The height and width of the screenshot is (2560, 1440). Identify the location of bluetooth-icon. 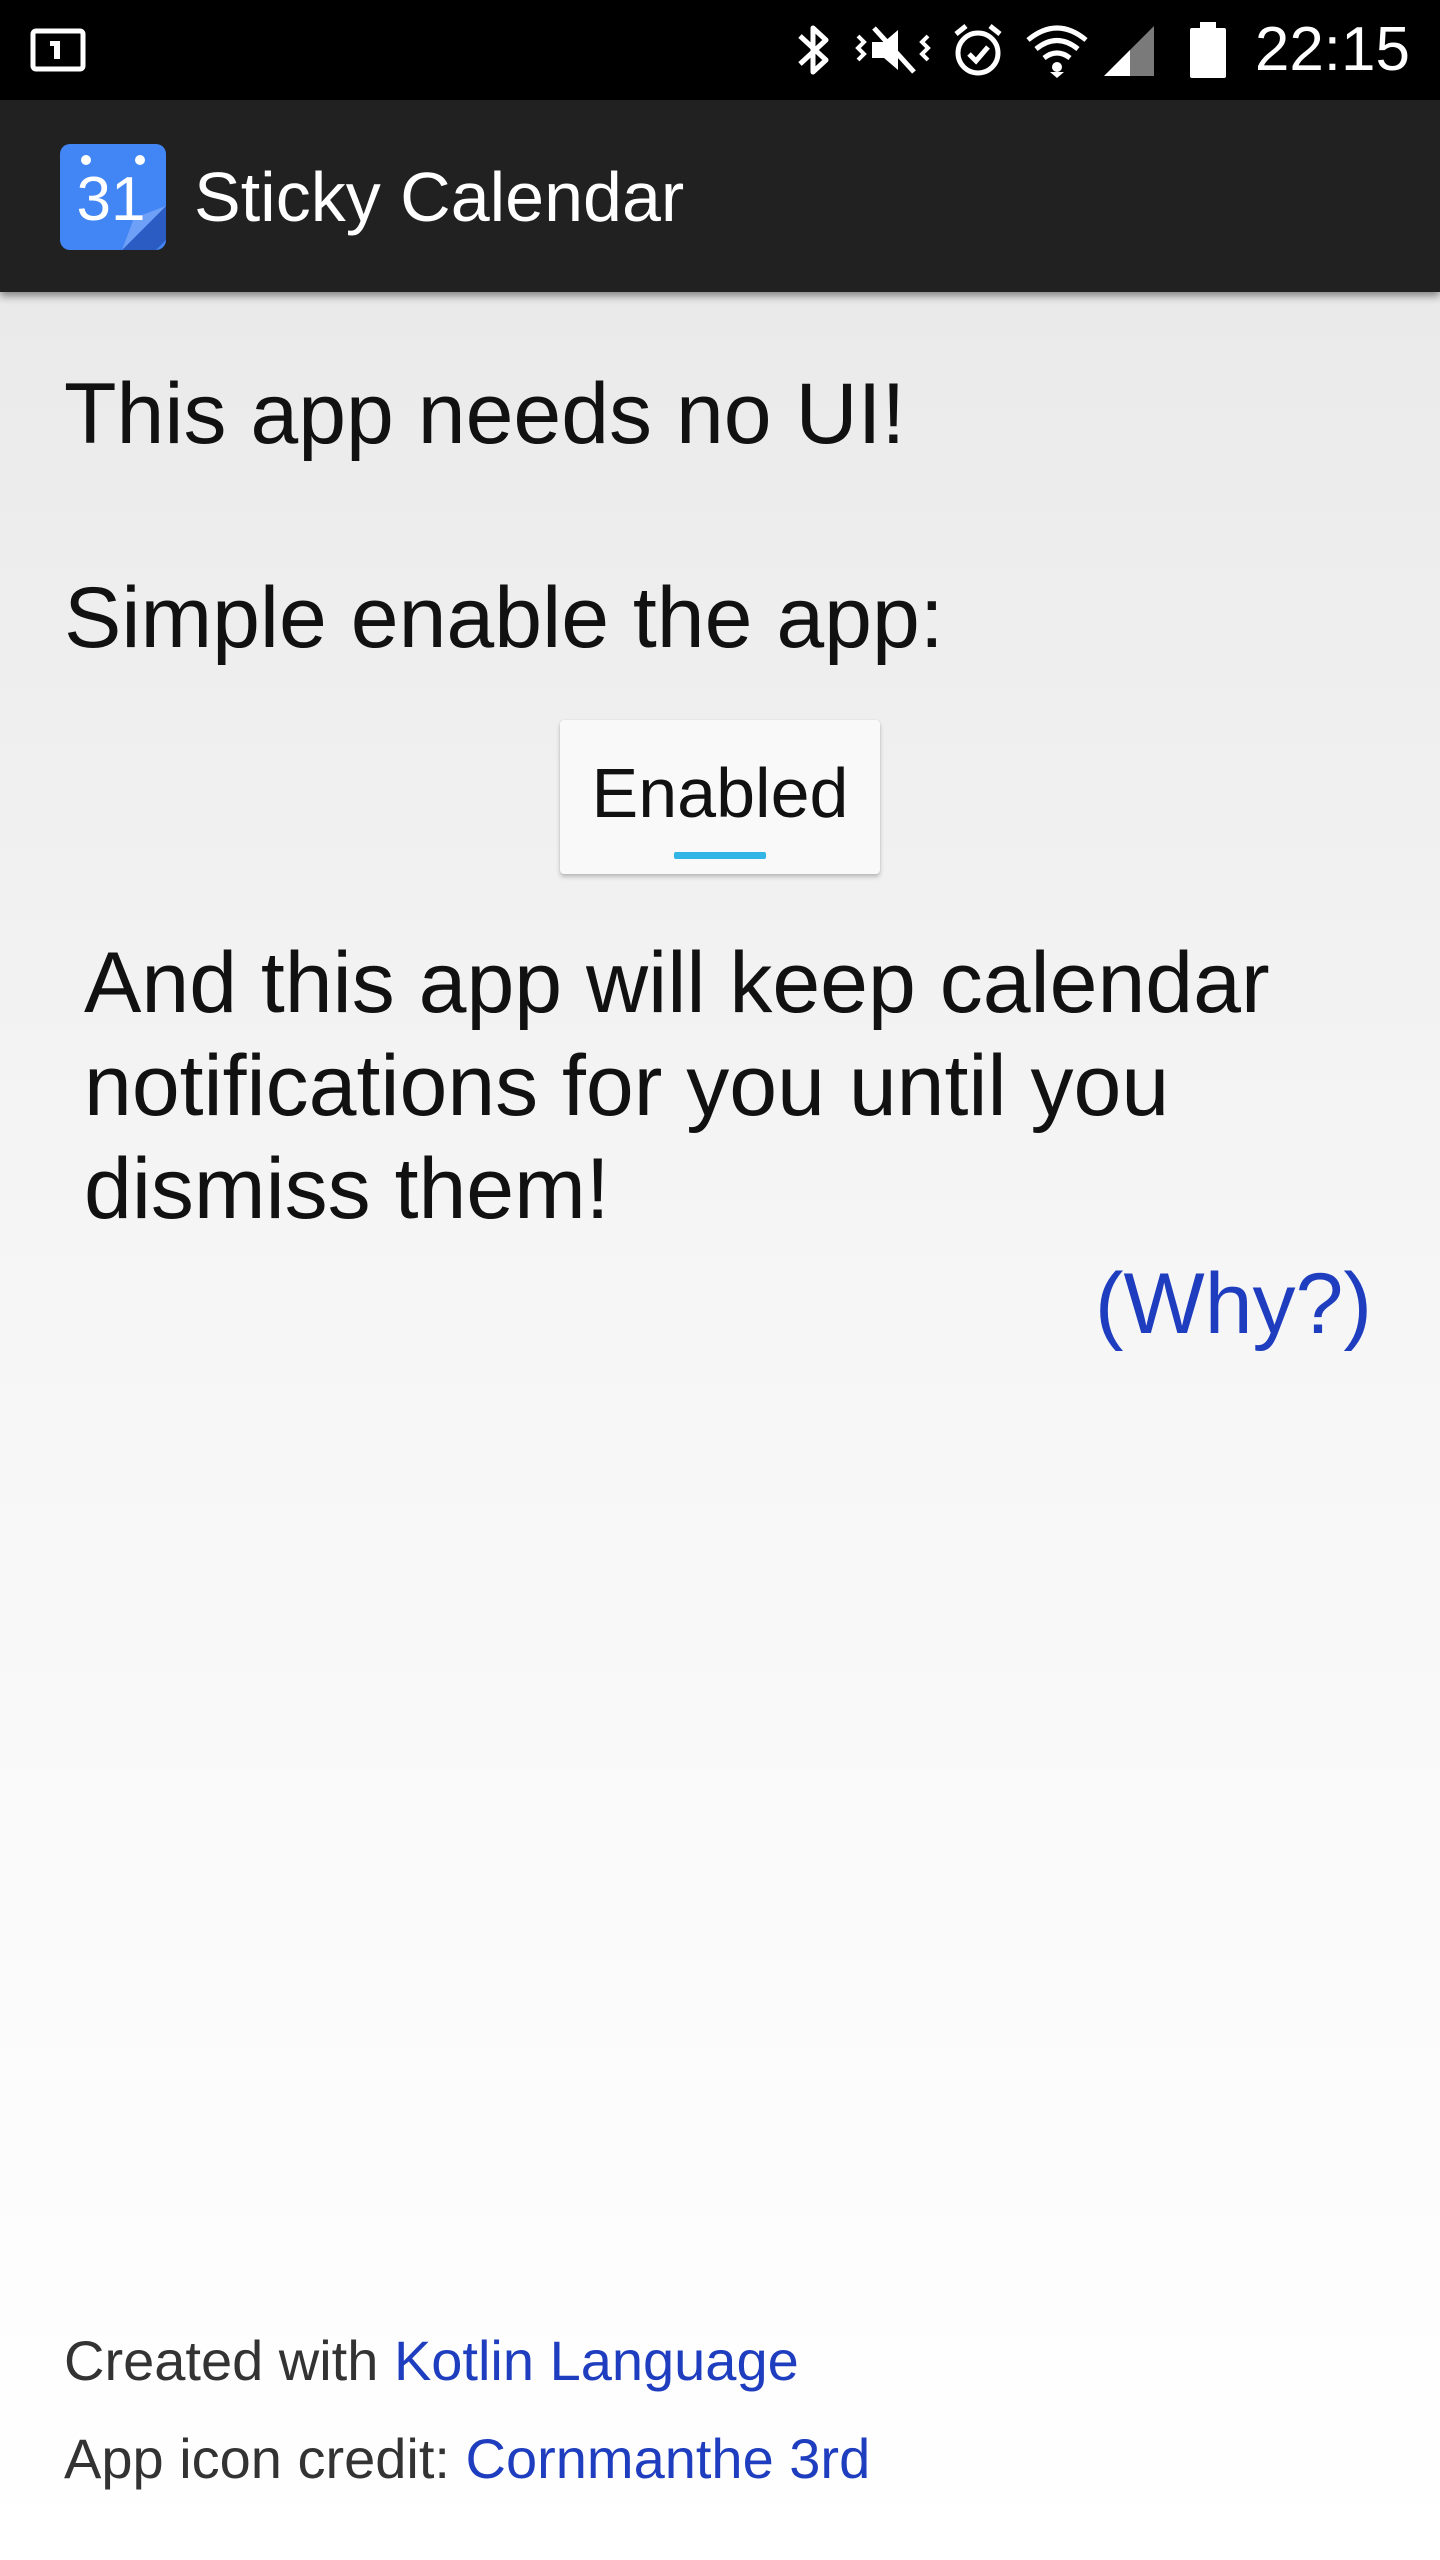
(813, 50).